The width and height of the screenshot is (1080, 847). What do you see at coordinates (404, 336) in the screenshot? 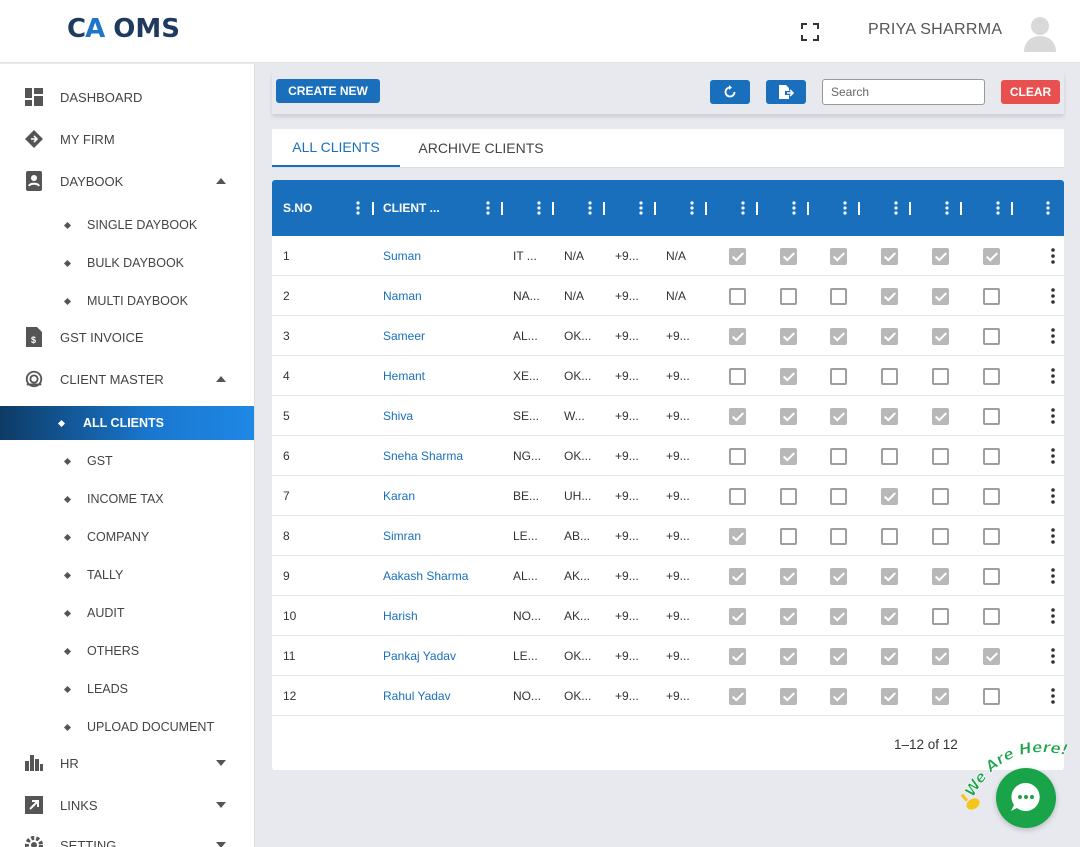
I see `client-name-link: Sameer` at bounding box center [404, 336].